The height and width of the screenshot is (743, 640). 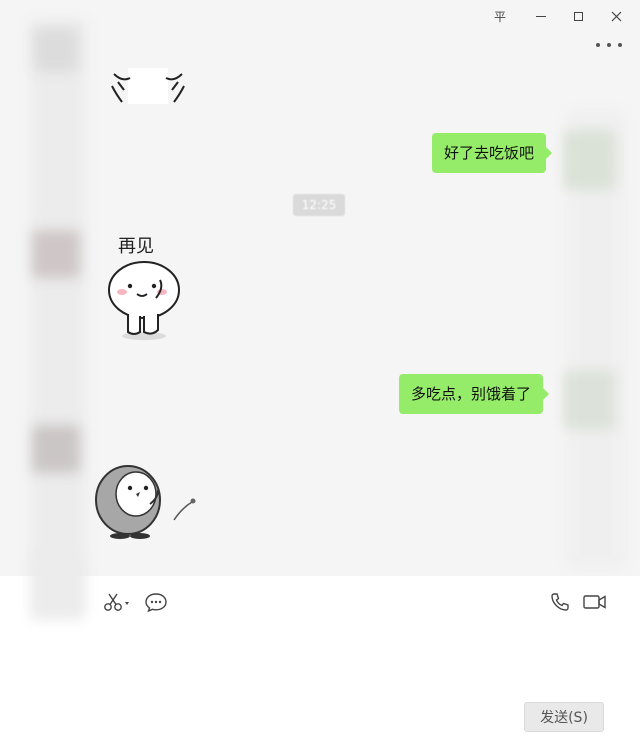 What do you see at coordinates (564, 717) in the screenshot?
I see `send-button: 发送(S)` at bounding box center [564, 717].